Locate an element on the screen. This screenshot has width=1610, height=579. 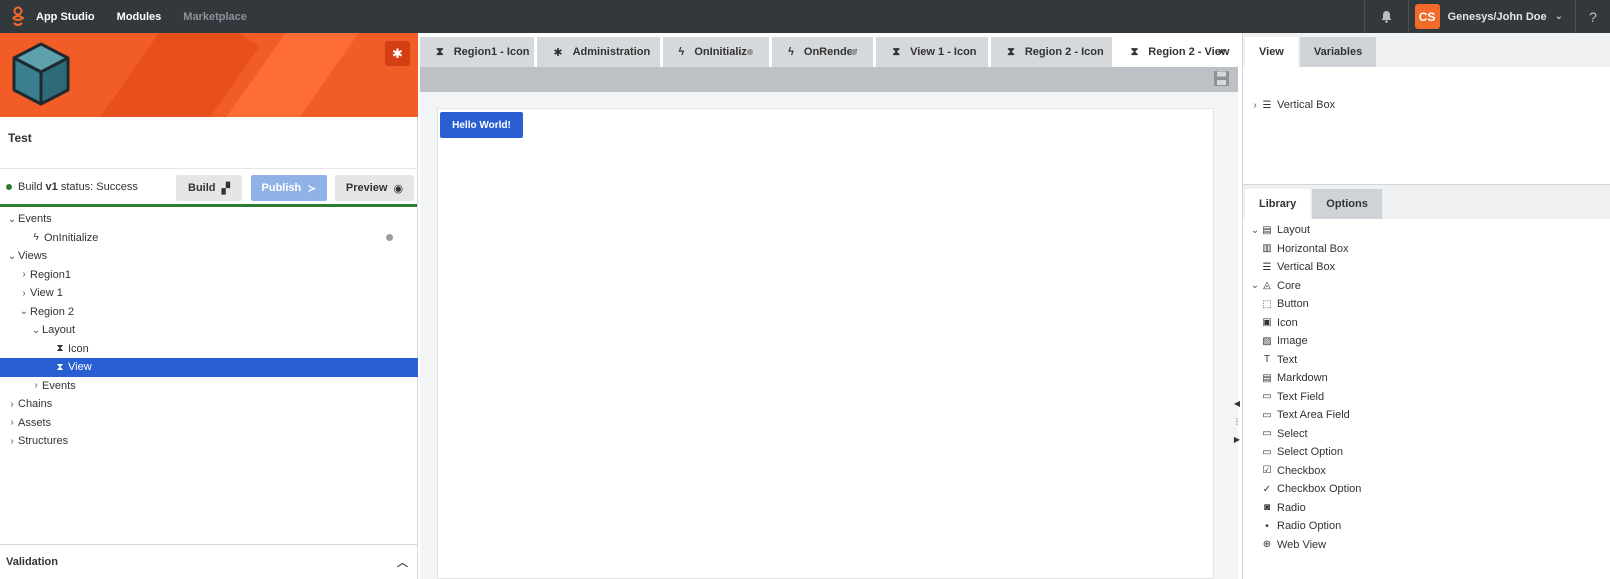
tree-item-label: Structures is located at coordinates (43, 441).